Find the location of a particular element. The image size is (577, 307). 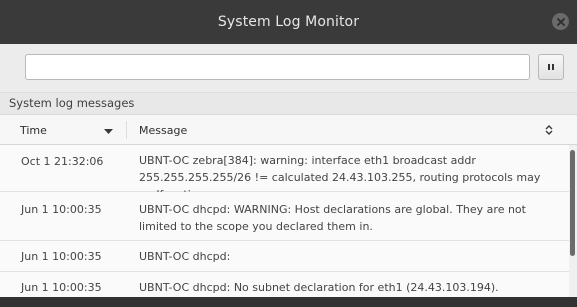

column-header-message: Message is located at coordinates (163, 130).